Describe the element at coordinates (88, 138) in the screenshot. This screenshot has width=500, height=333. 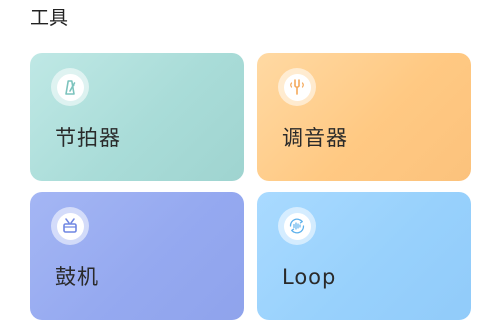
I see `metronome-label: 节拍器` at that location.